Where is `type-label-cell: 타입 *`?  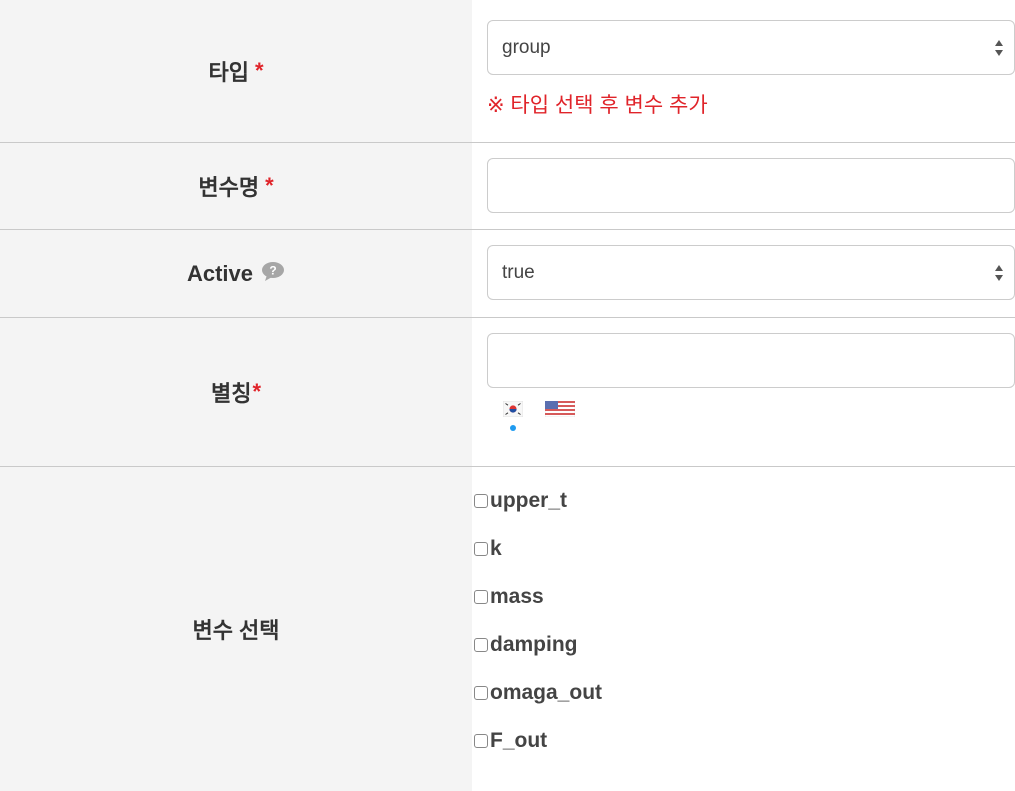
type-label-cell: 타입 * is located at coordinates (236, 71).